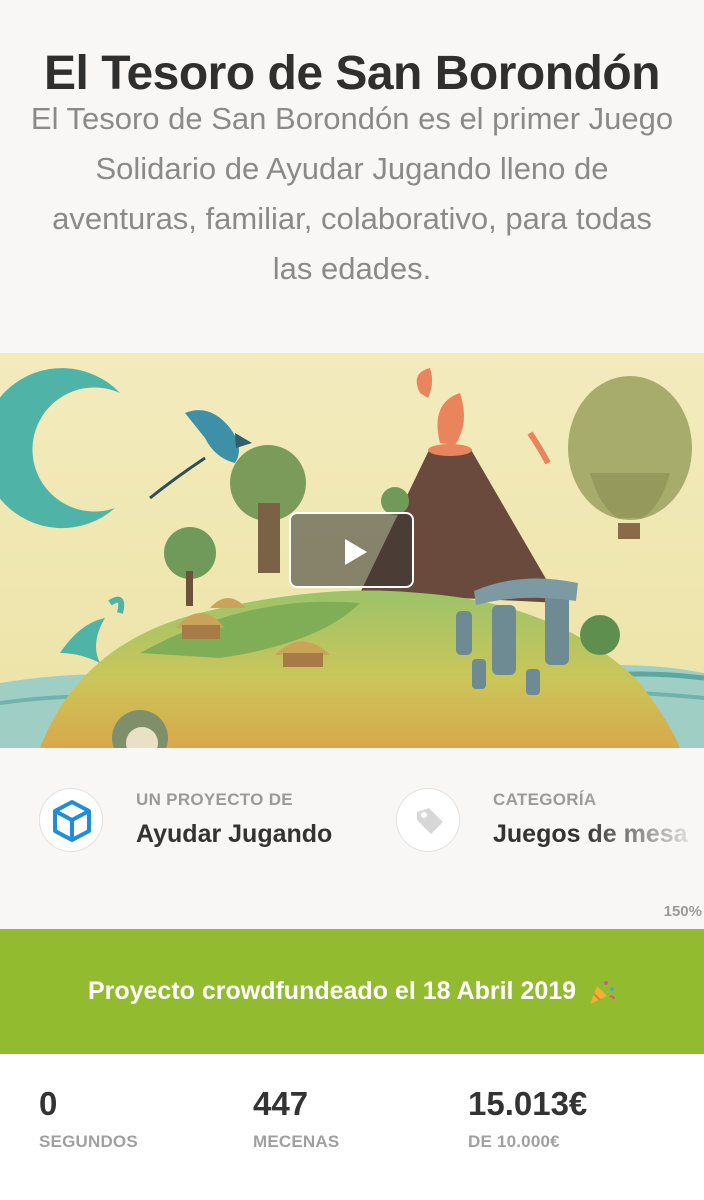  What do you see at coordinates (332, 991) in the screenshot?
I see `funded-banner-text: Proyecto crowdfundeado el 18 Abril 2019` at bounding box center [332, 991].